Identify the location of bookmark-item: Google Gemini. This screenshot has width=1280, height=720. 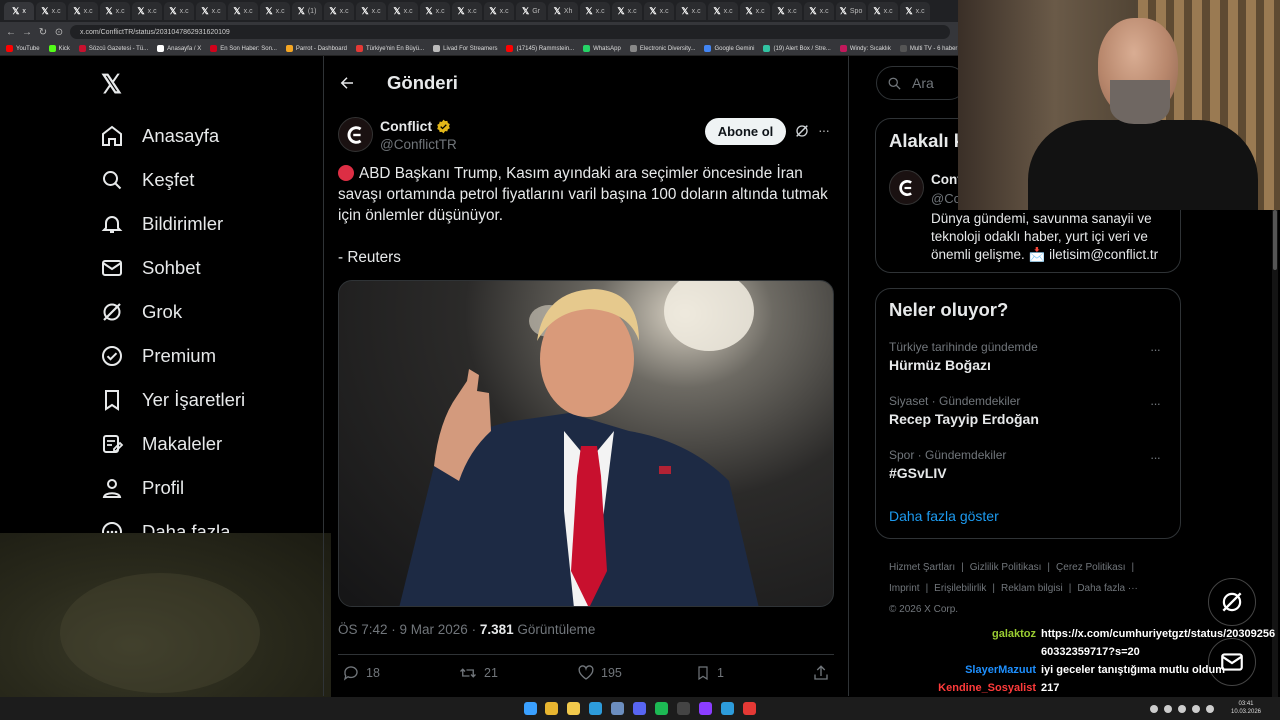
(729, 48).